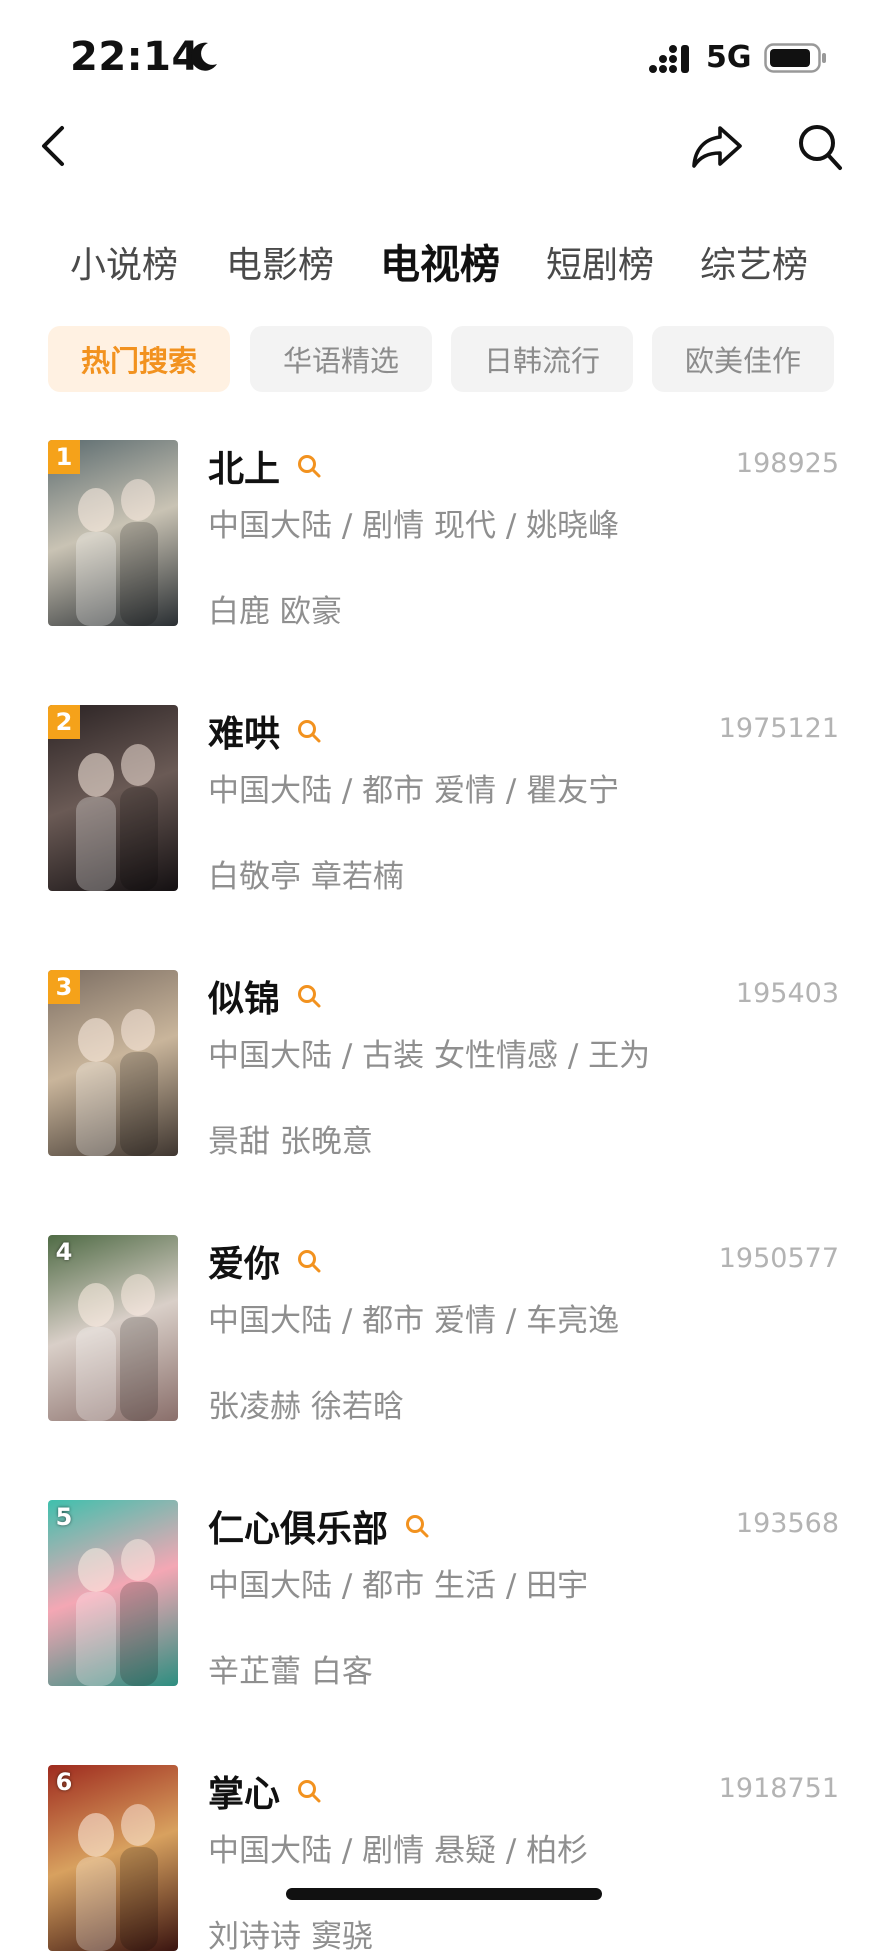 This screenshot has height=1956, width=887. What do you see at coordinates (443, 59) in the screenshot?
I see `status-bar: 22:14 5G` at bounding box center [443, 59].